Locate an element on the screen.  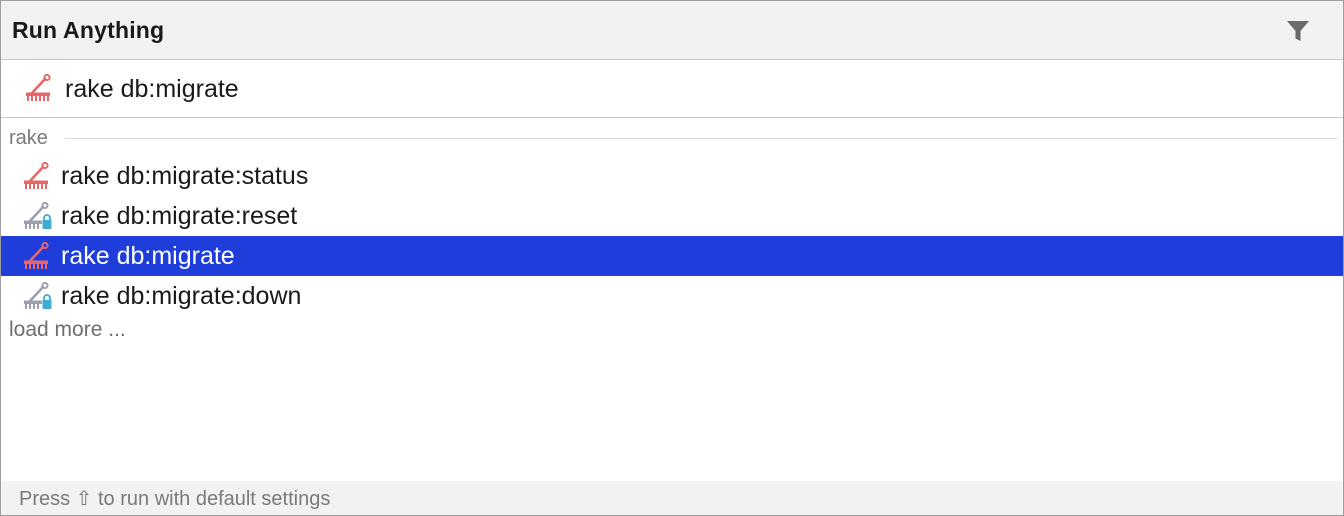
search-input is located at coordinates (695, 89).